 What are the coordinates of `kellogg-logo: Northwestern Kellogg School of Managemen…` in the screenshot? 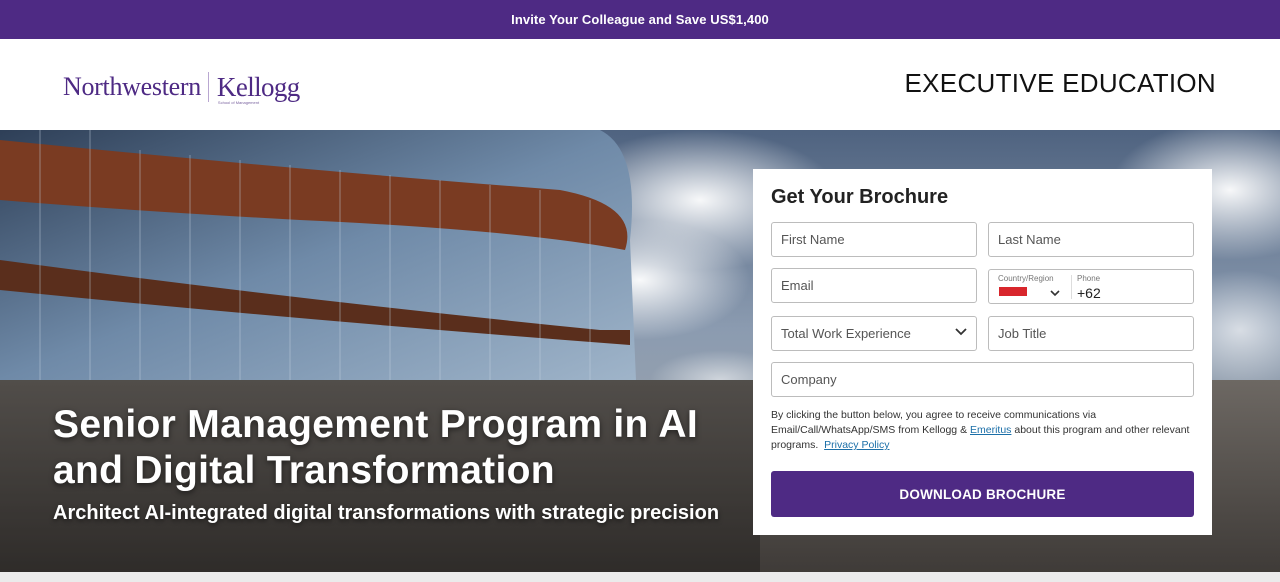 It's located at (181, 86).